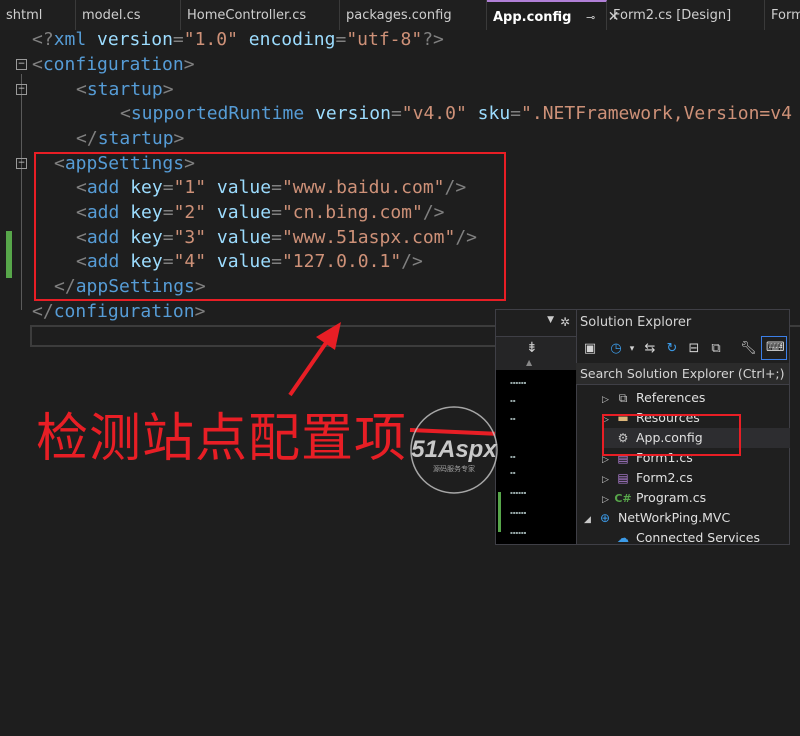 This screenshot has width=800, height=736. I want to click on logo-text: 51Aspx, so click(454, 449).